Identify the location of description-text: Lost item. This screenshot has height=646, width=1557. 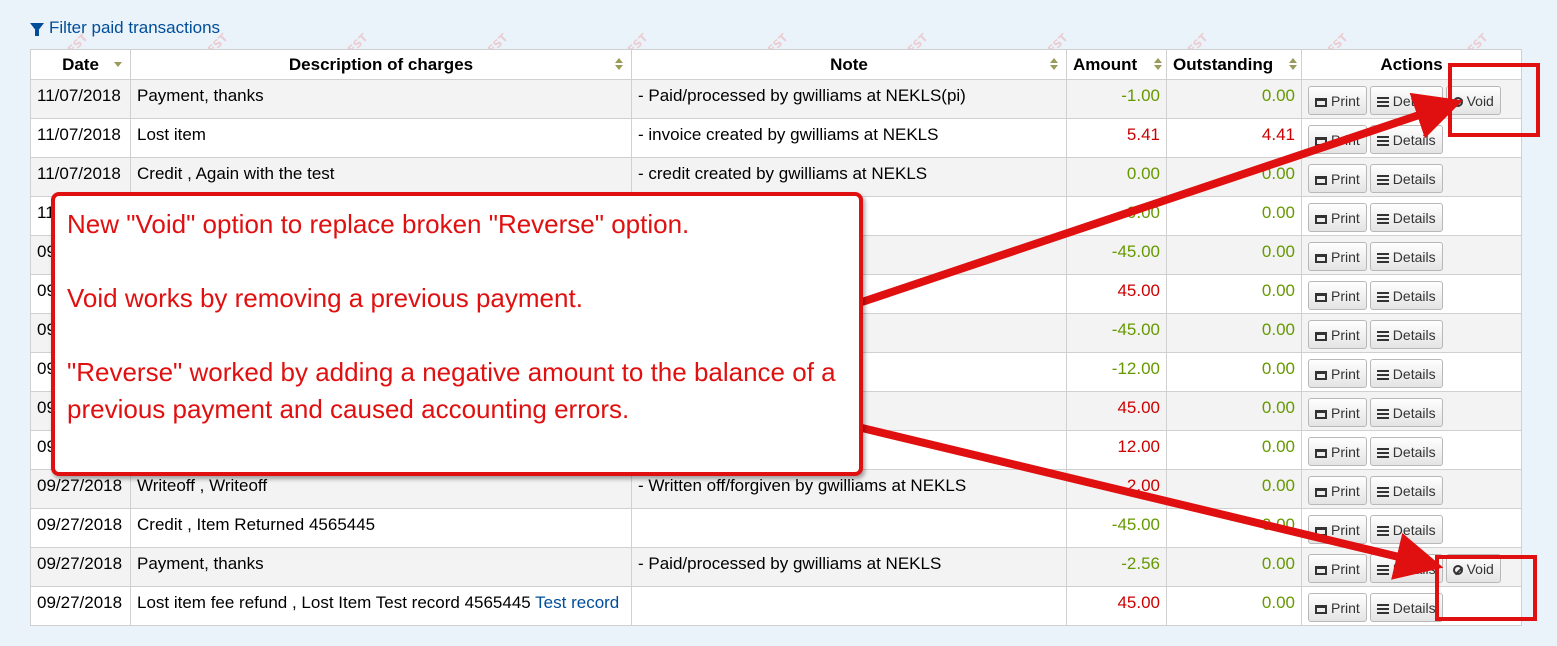
(171, 134).